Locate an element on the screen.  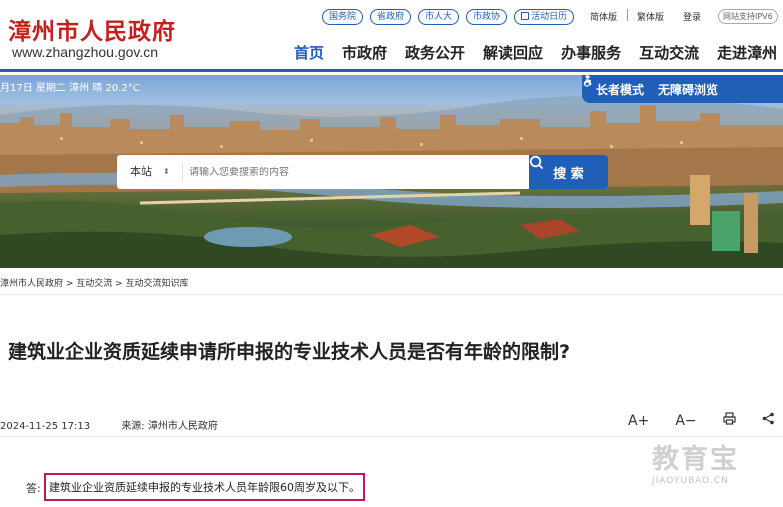
elder-mode-button: 长者模式 is located at coordinates (614, 86).